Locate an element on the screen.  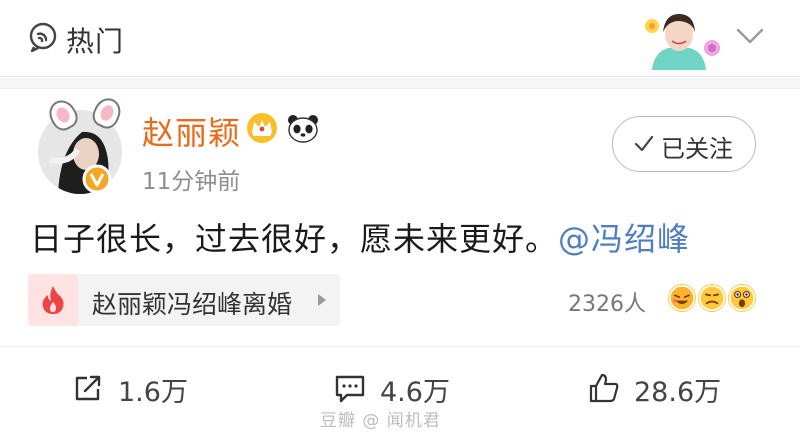
author-avatar is located at coordinates (80, 145).